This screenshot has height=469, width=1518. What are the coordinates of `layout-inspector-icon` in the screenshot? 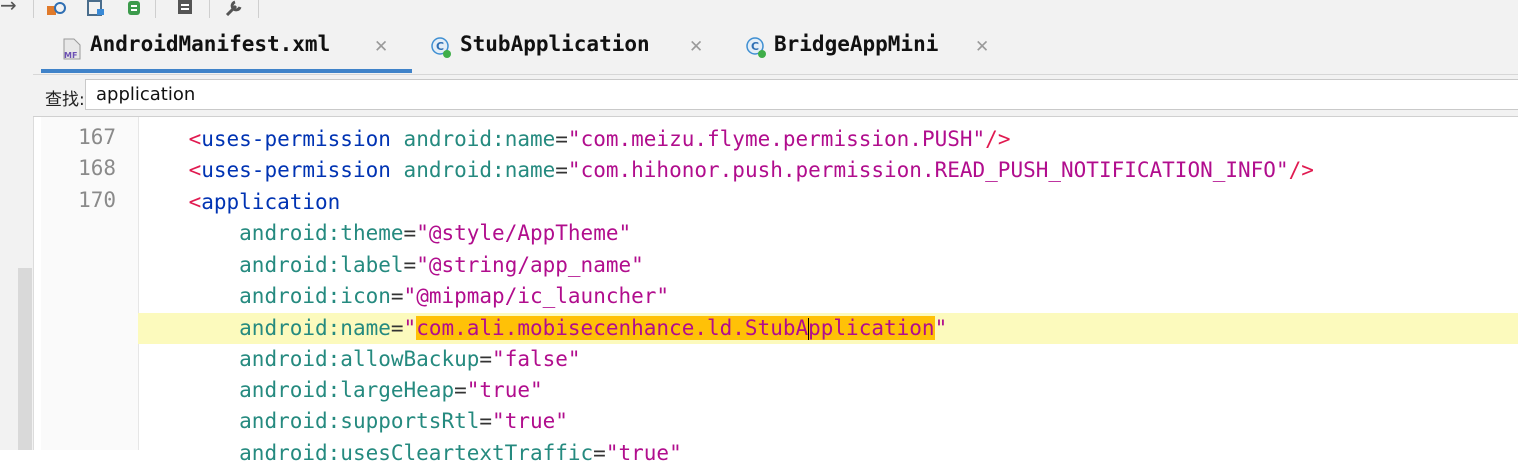 It's located at (96, 9).